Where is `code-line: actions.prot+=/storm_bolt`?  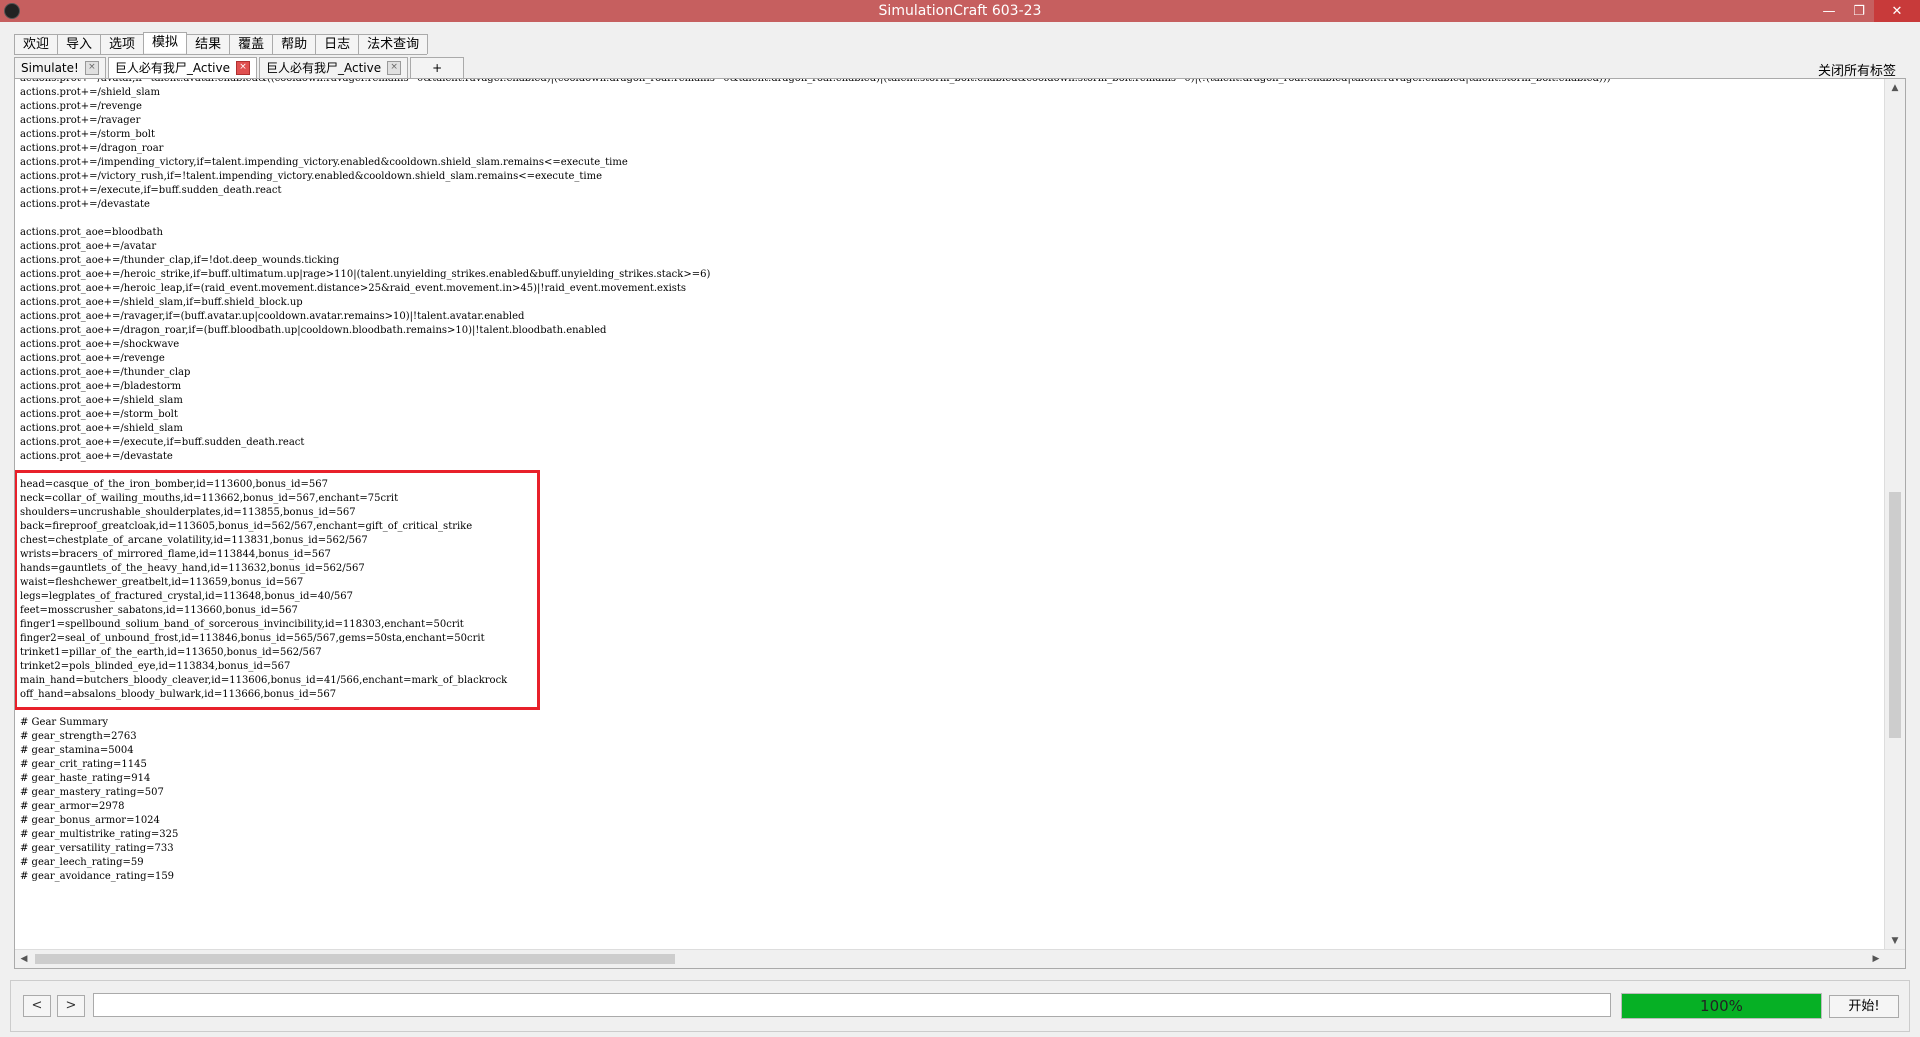
code-line: actions.prot+=/storm_bolt is located at coordinates (87, 134).